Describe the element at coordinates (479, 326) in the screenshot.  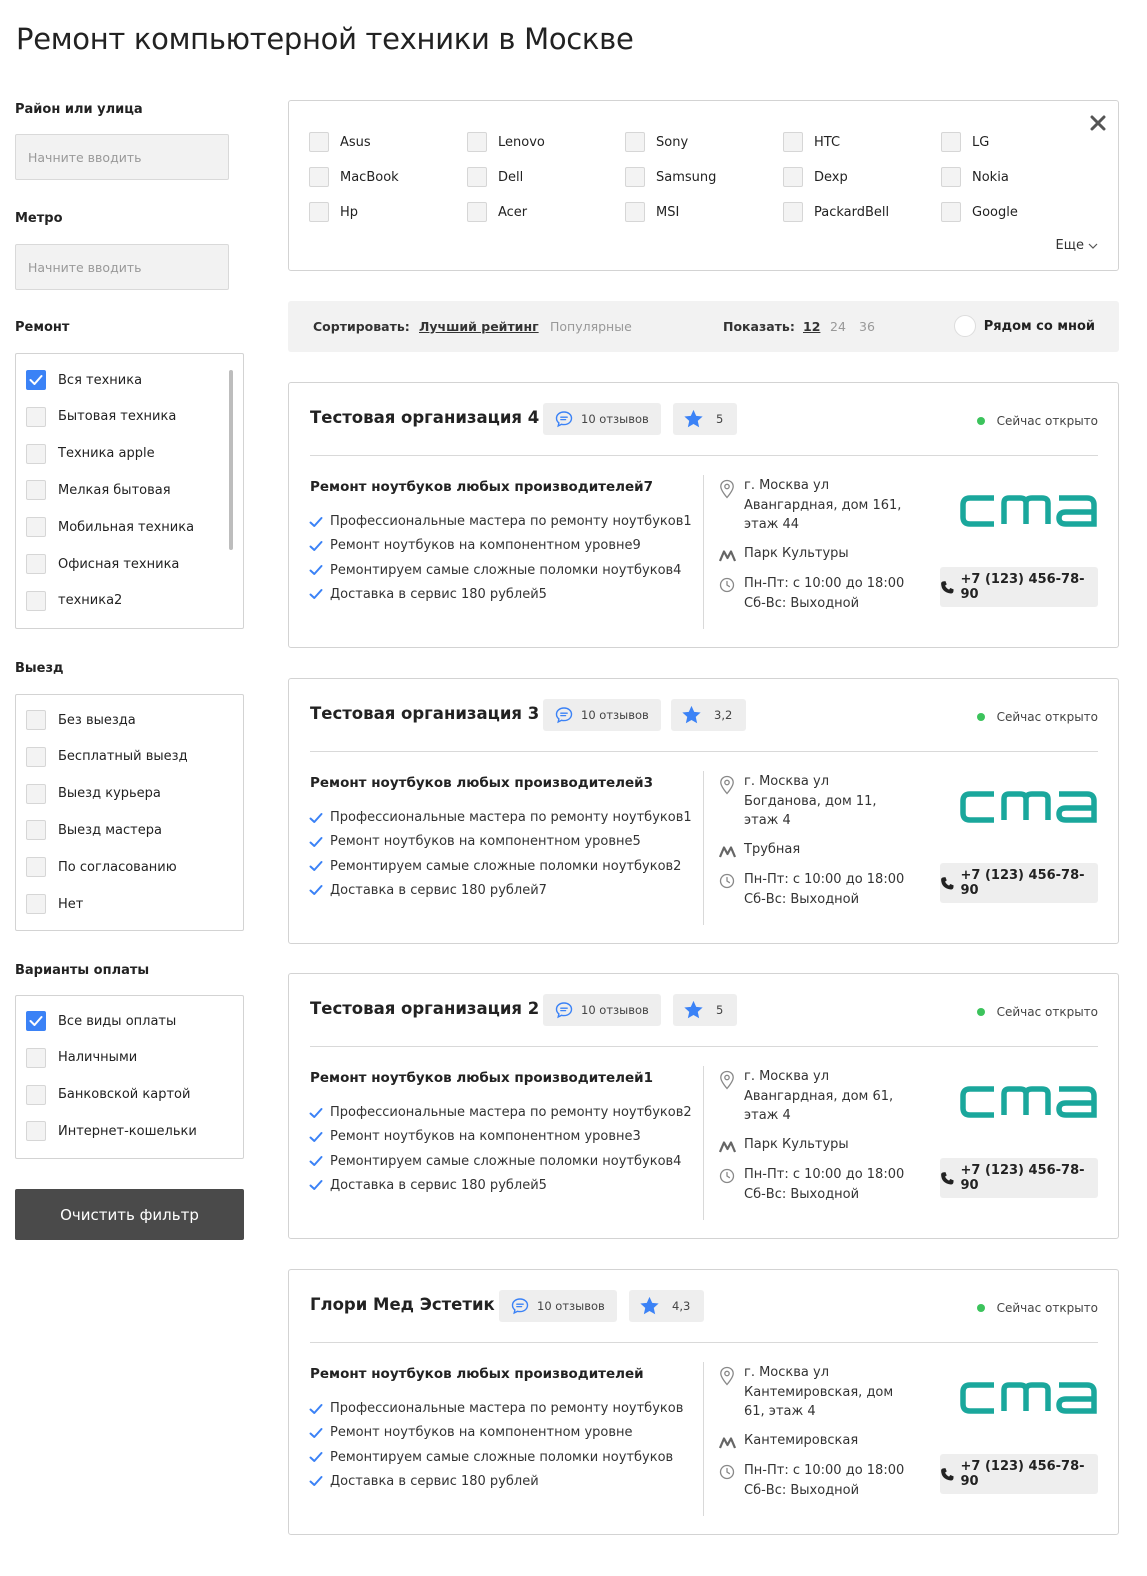
I see `sort-option-best-rating: Лучший рейтинг` at that location.